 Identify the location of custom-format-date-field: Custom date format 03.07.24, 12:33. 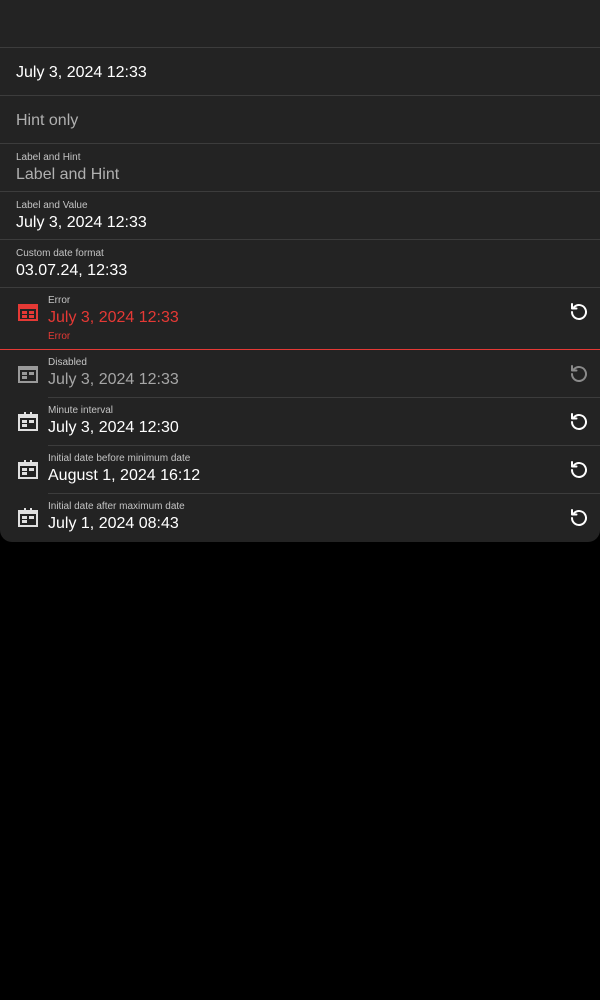
(300, 264).